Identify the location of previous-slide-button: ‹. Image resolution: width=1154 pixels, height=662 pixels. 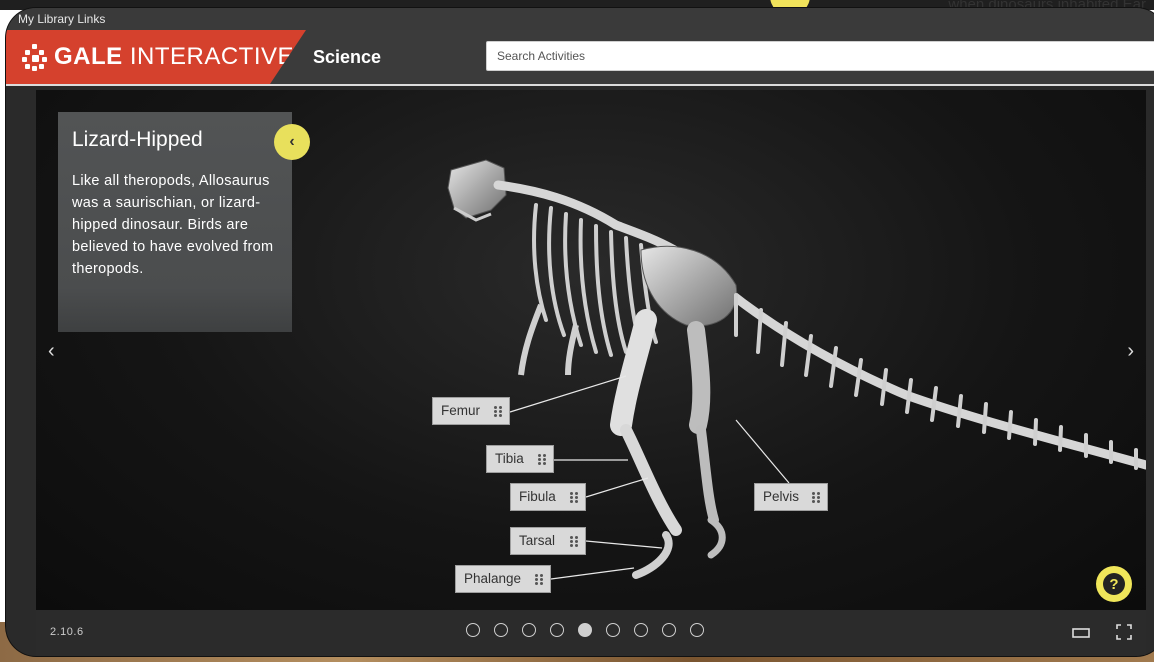
(51, 351).